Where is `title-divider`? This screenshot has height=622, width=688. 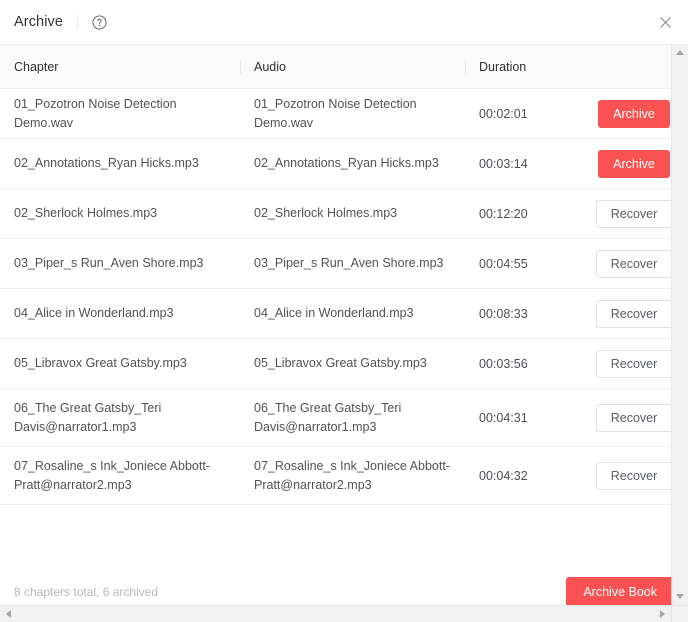
title-divider is located at coordinates (78, 22).